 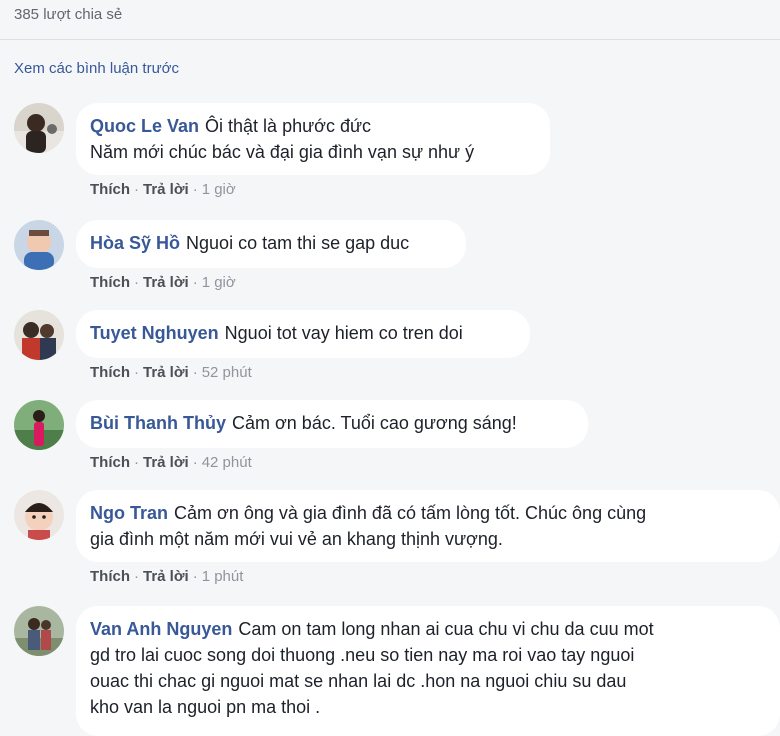 I want to click on comment-author: Tuyet Nghuyen, so click(x=154, y=333).